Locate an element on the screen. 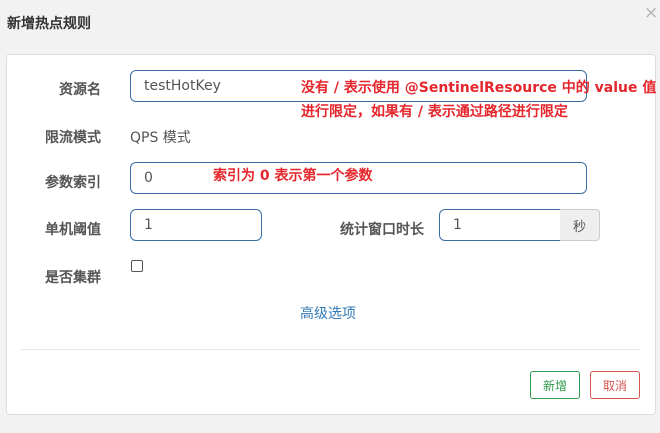 Image resolution: width=660 pixels, height=433 pixels. cluster-label: 是否集群 is located at coordinates (73, 278).